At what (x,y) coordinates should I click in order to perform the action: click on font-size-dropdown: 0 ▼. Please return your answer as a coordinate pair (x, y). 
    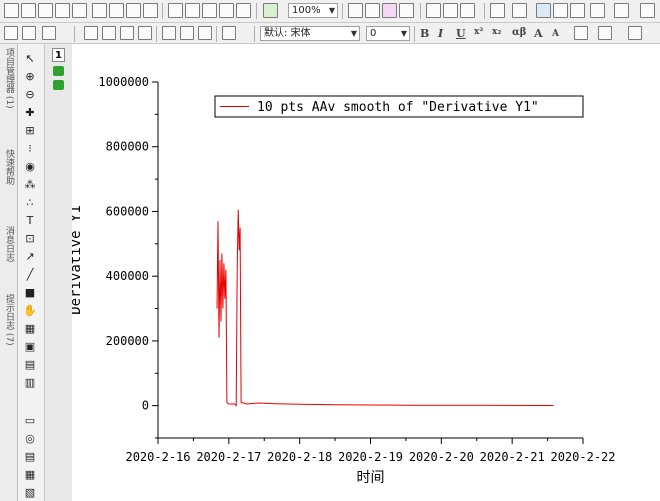
    Looking at the image, I should click on (388, 33).